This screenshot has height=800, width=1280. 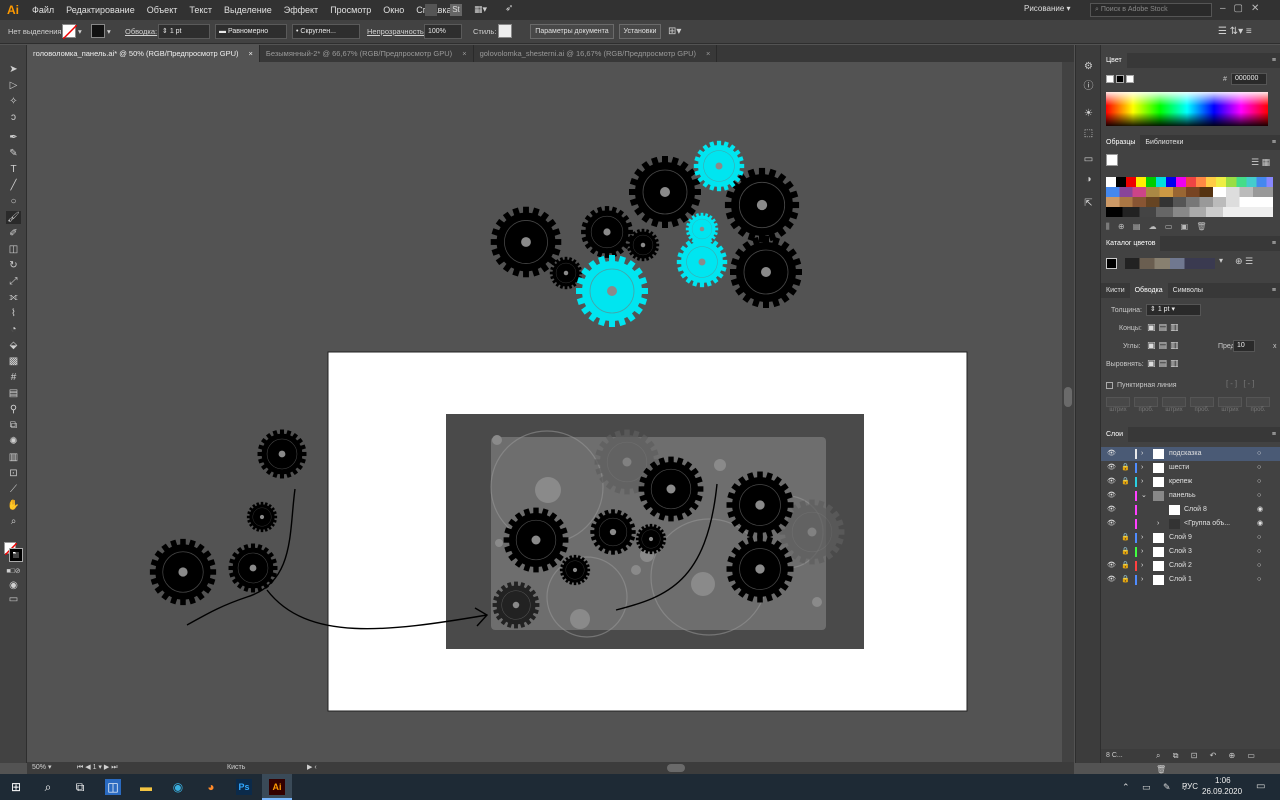 What do you see at coordinates (1190, 510) in the screenshot?
I see `layer-row: 👁 Слой 8 ◉` at bounding box center [1190, 510].